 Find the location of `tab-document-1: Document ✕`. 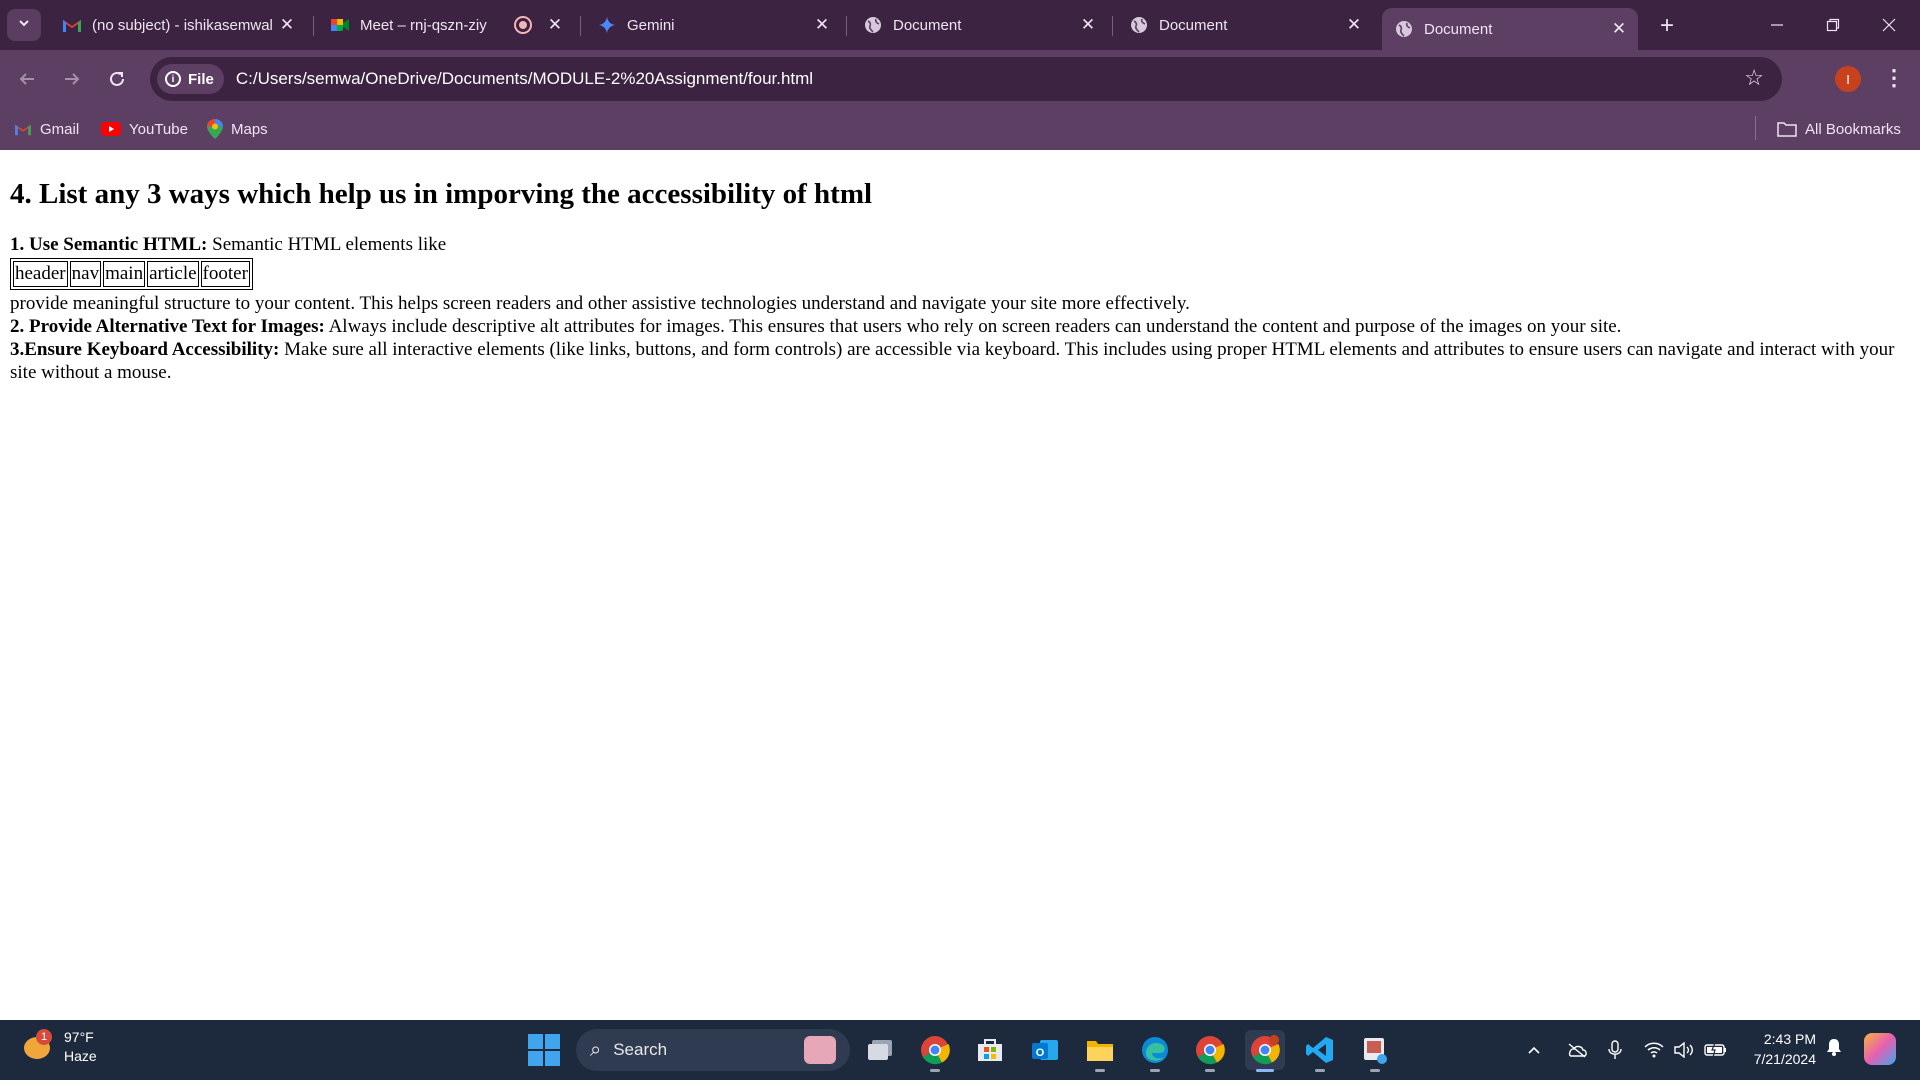

tab-document-1: Document ✕ is located at coordinates (979, 25).